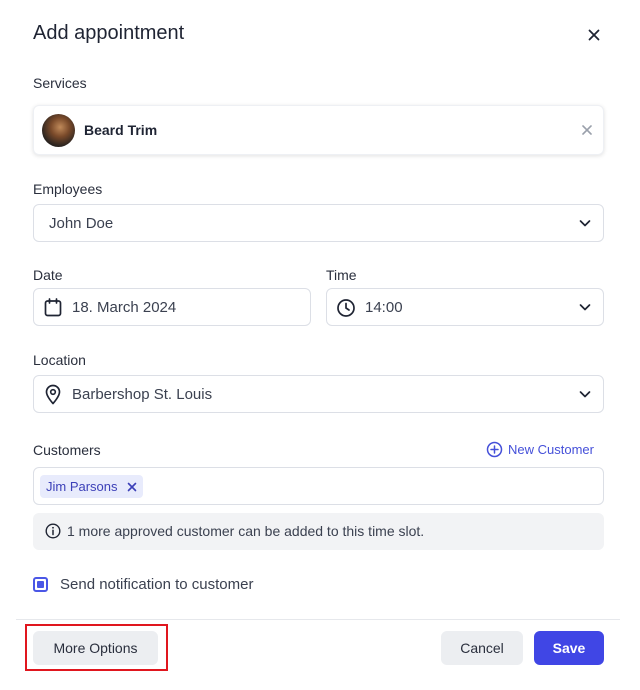 Image resolution: width=640 pixels, height=690 pixels. I want to click on clock-icon, so click(346, 308).